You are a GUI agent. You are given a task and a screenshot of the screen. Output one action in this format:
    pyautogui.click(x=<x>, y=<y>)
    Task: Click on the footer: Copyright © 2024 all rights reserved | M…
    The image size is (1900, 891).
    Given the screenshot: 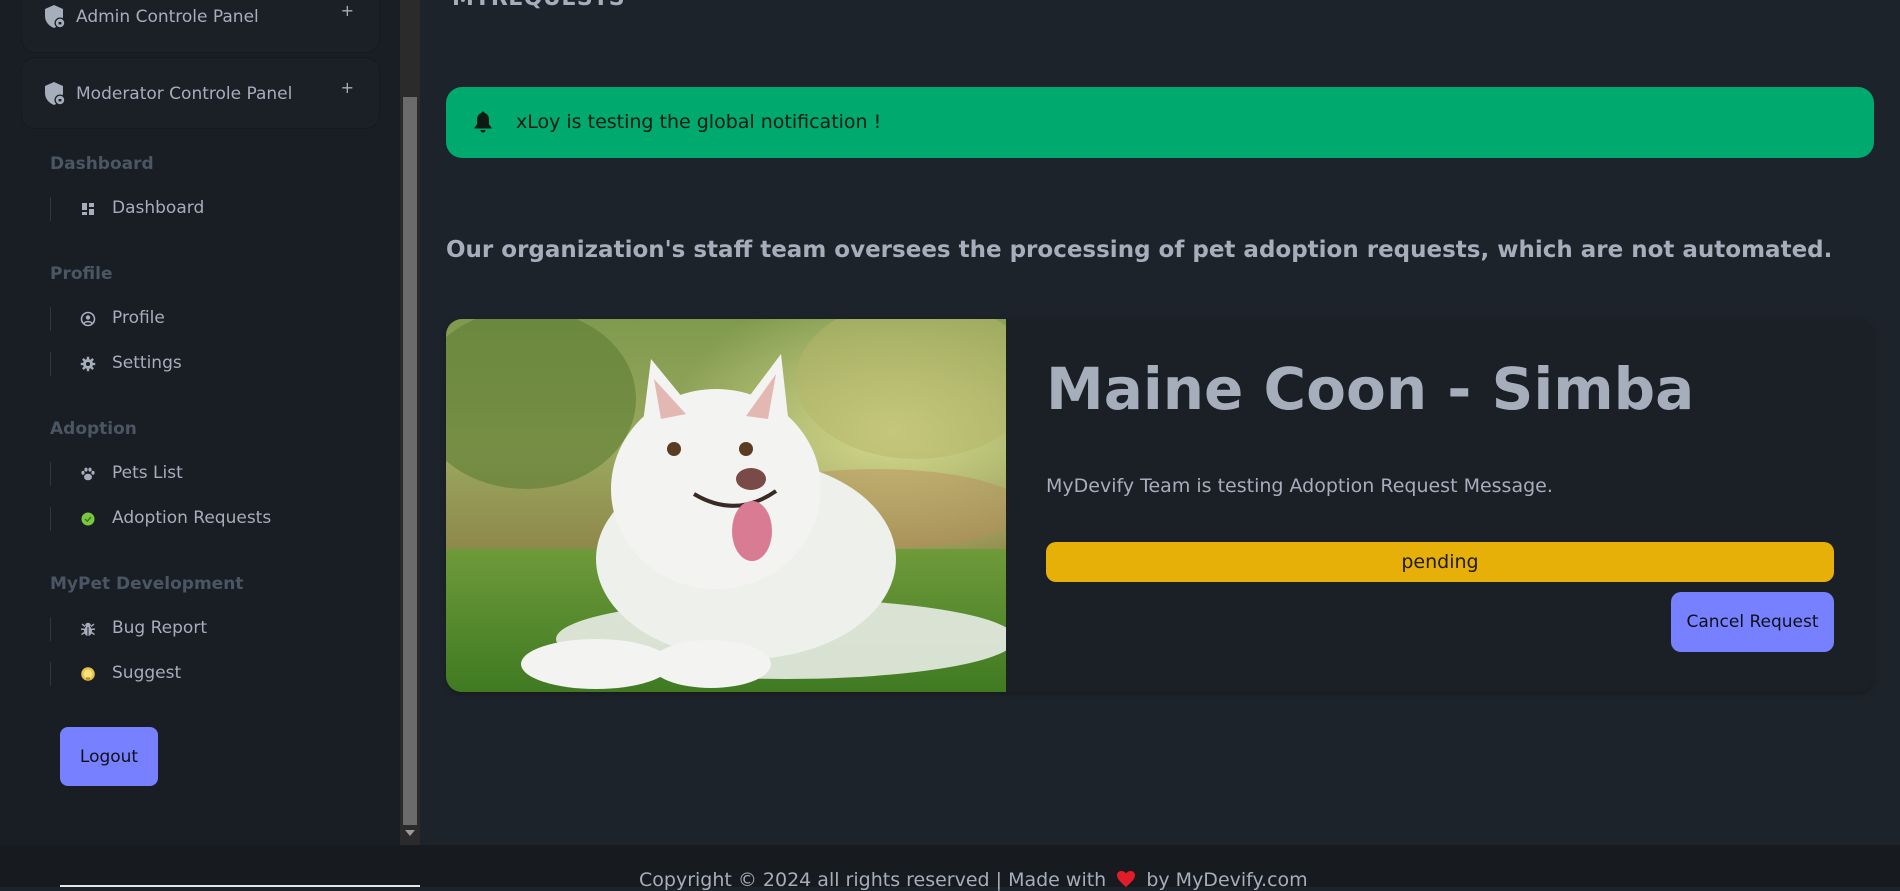 What is the action you would take?
    pyautogui.click(x=950, y=868)
    